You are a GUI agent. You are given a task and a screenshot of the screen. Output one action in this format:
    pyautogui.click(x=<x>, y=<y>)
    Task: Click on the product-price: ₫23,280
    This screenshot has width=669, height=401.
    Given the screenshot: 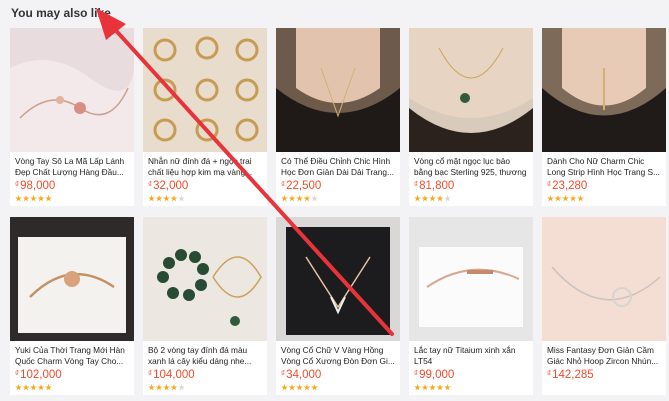 What is the action you would take?
    pyautogui.click(x=567, y=186)
    